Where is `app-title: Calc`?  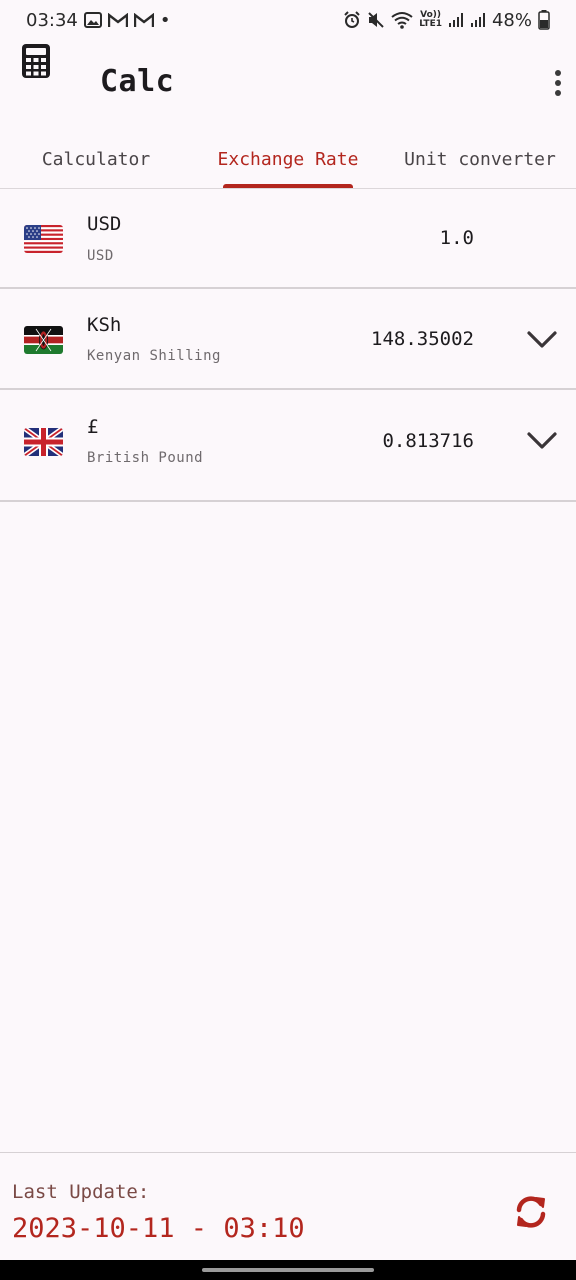 app-title: Calc is located at coordinates (137, 81).